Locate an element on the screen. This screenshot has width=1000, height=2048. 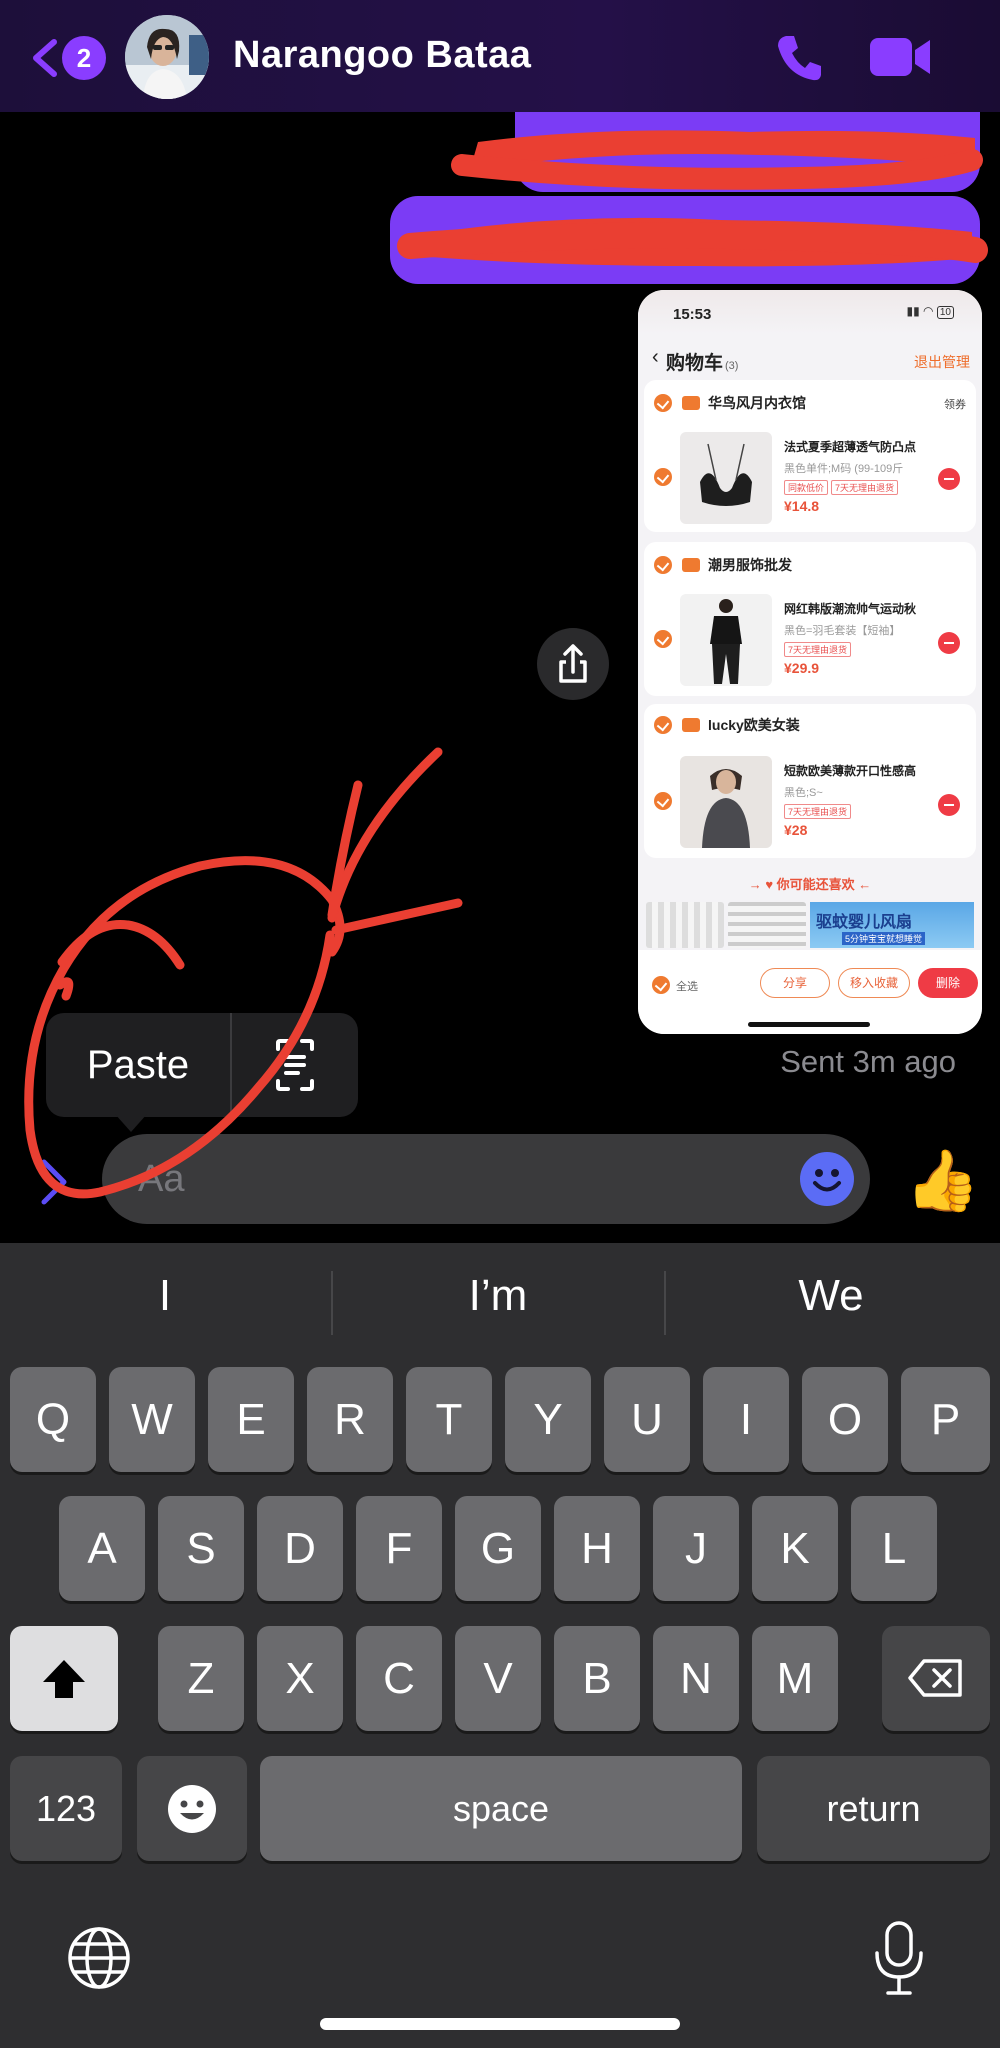
sent-status: Sent 3m ago is located at coordinates (868, 1061).